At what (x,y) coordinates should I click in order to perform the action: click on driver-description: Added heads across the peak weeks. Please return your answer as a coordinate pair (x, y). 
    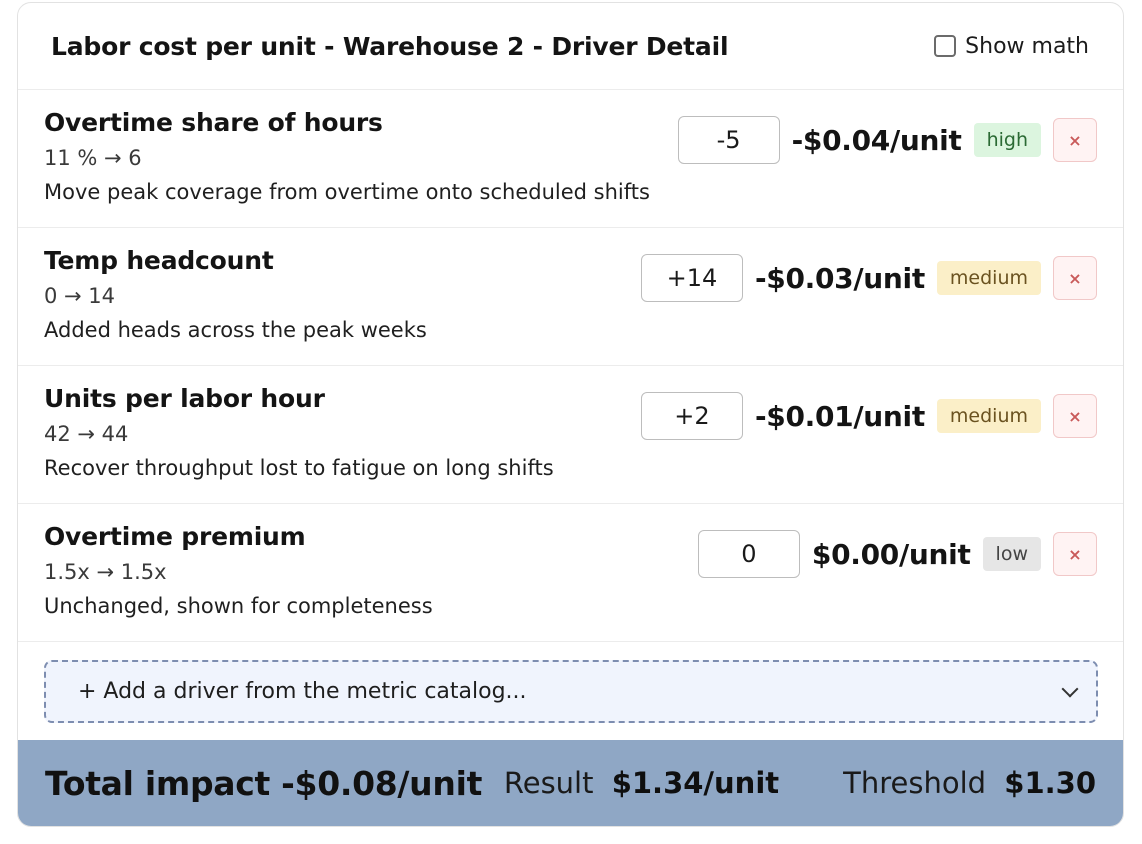
    Looking at the image, I should click on (235, 330).